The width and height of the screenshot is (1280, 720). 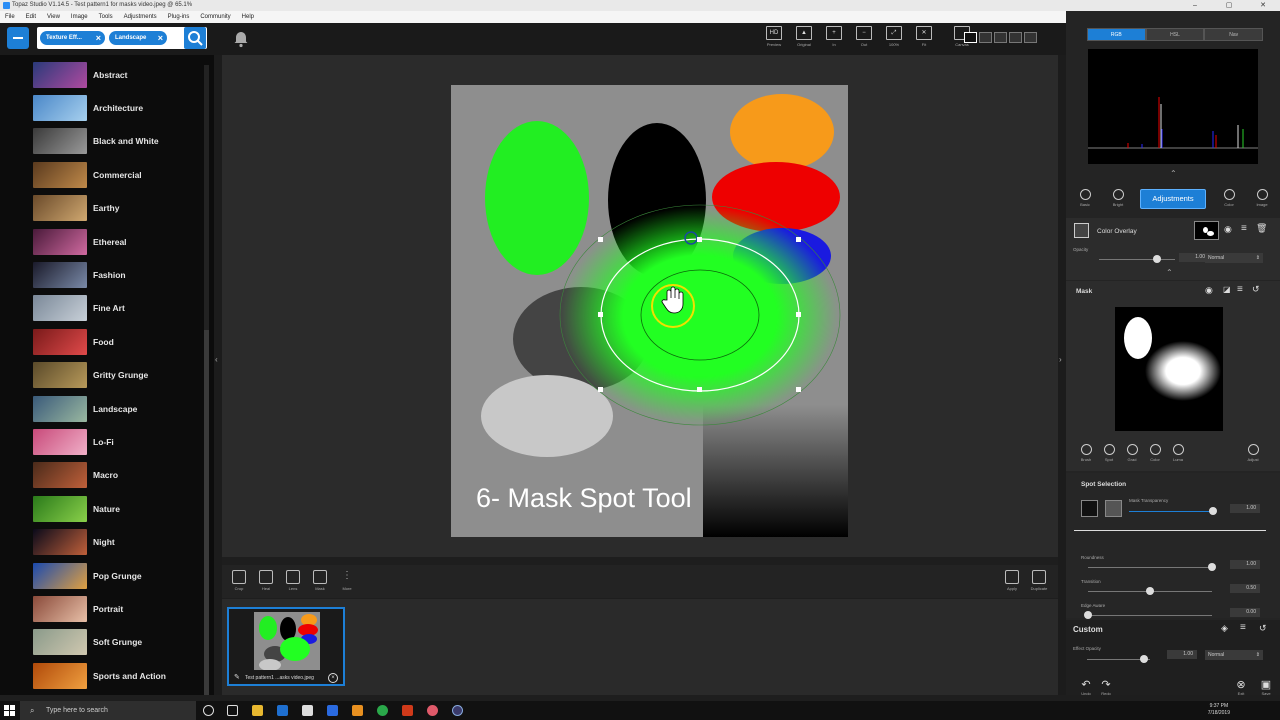 I want to click on brush-tool: Brush, so click(x=1086, y=453).